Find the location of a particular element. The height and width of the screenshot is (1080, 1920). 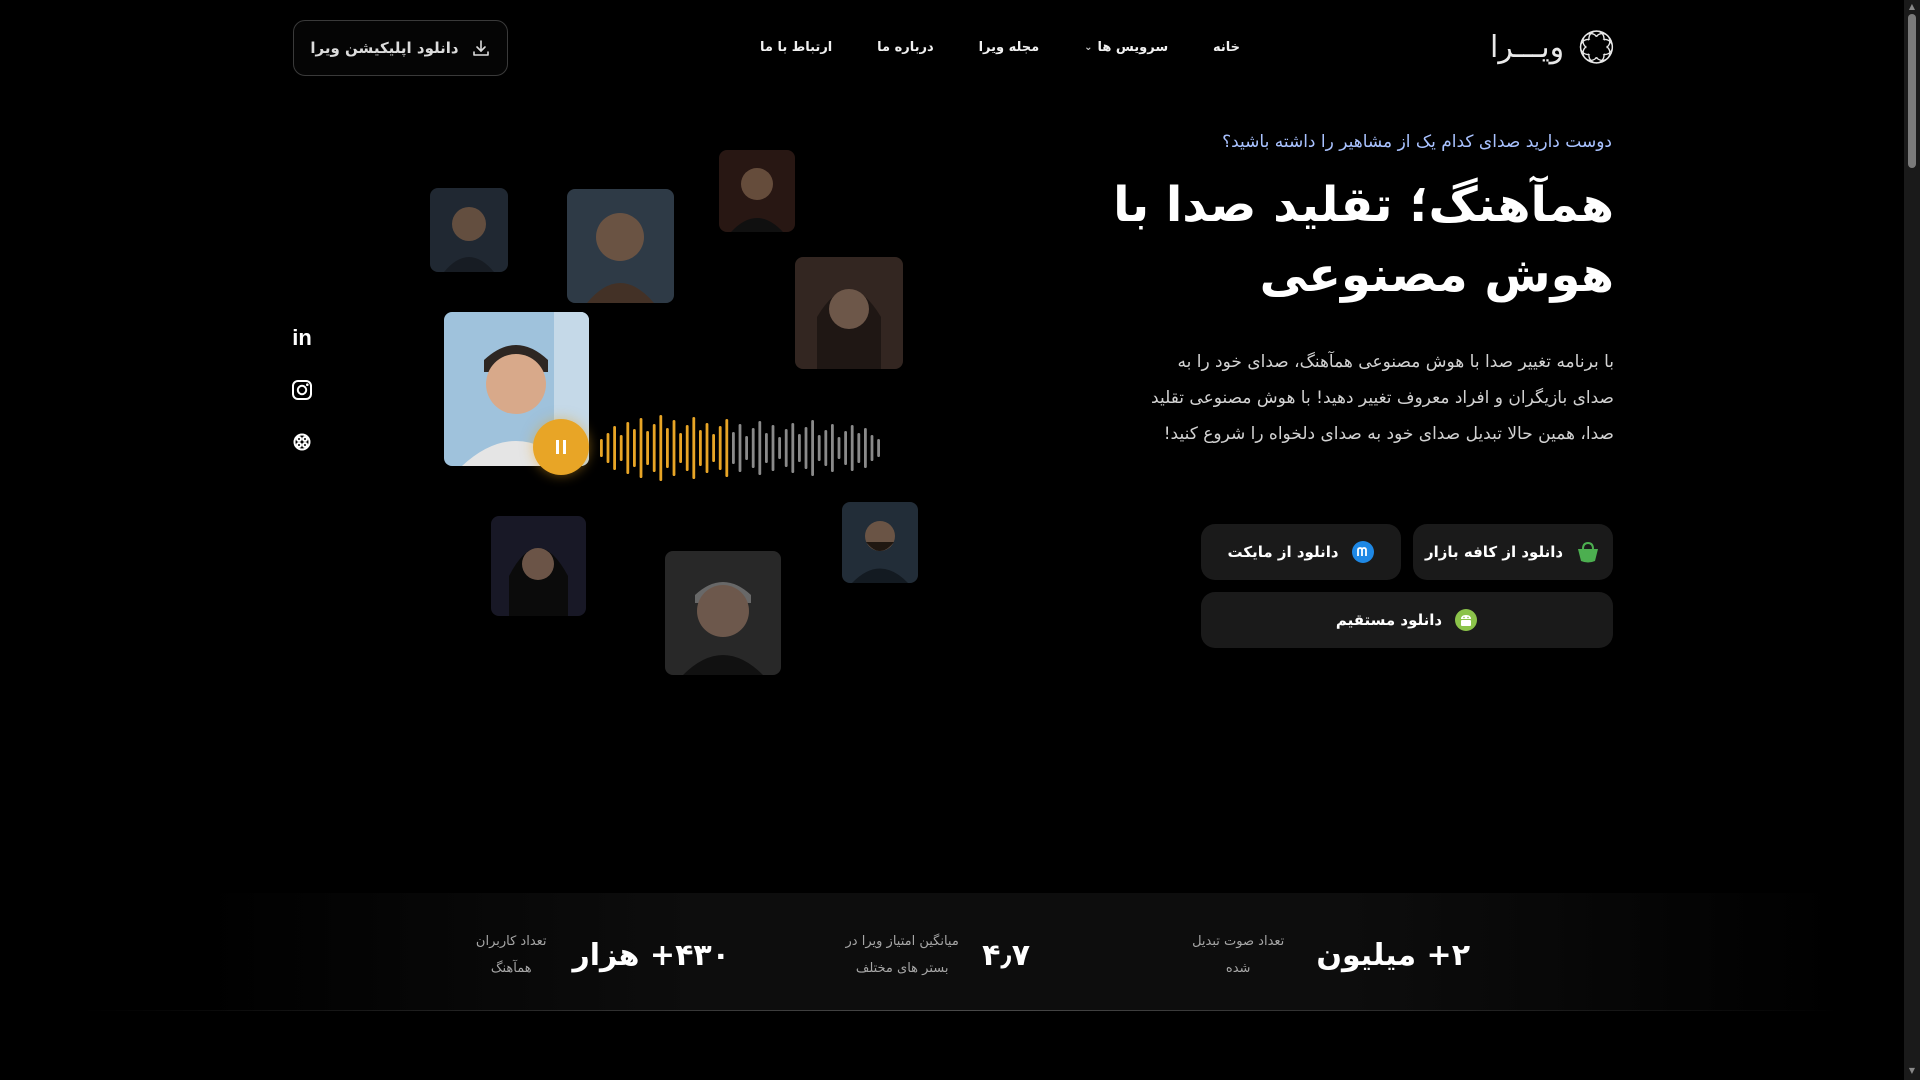

stat-converted-audio: ۲+ میلیون تعداد صوت تبدیل شده is located at coordinates (1325, 955).